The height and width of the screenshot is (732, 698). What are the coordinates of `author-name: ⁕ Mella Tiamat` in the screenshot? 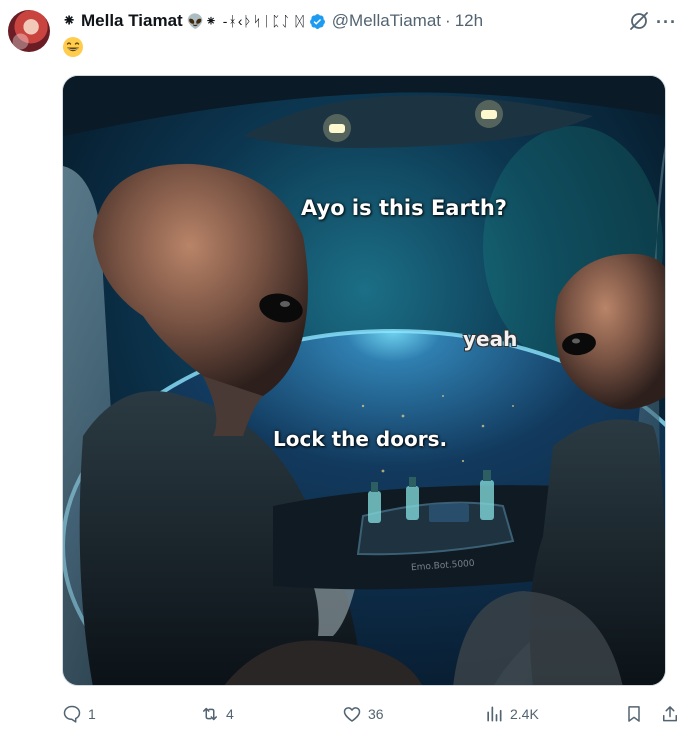 It's located at (122, 21).